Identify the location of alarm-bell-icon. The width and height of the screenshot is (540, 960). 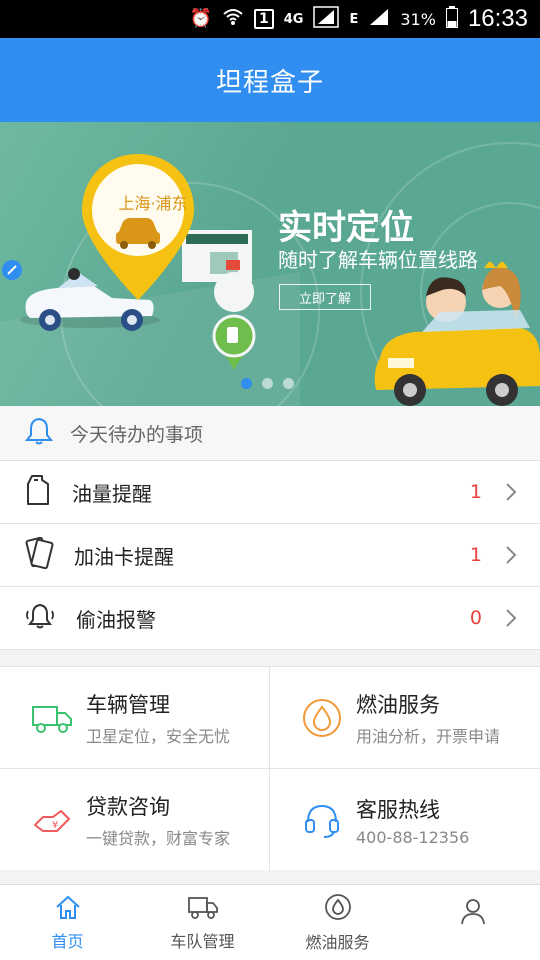
(40, 618).